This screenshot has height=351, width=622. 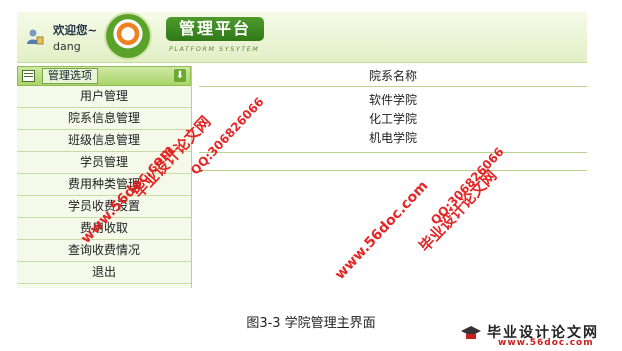 What do you see at coordinates (393, 161) in the screenshot?
I see `table-empty-row` at bounding box center [393, 161].